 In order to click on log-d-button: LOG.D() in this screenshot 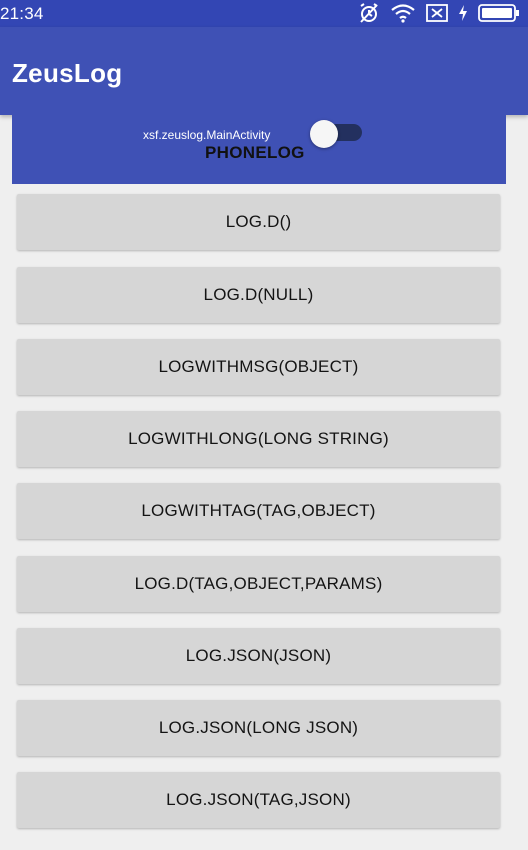, I will do `click(258, 222)`.